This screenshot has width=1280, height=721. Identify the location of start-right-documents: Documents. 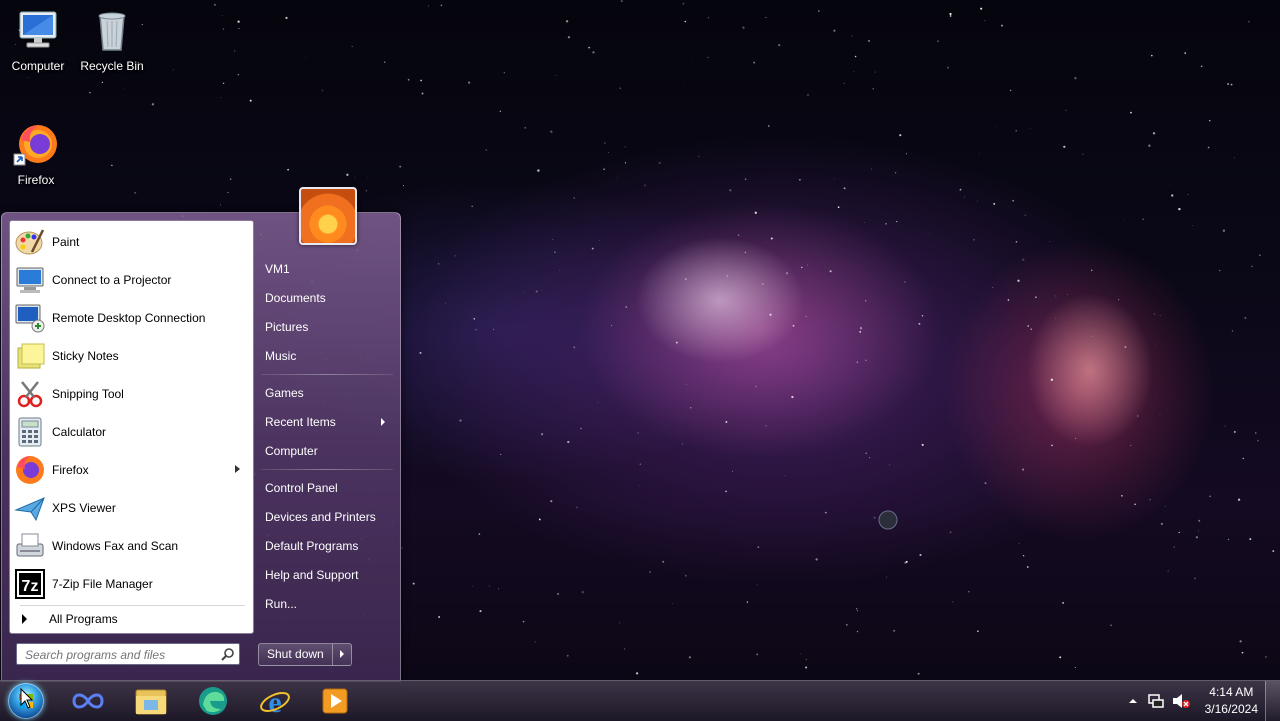
(329, 298).